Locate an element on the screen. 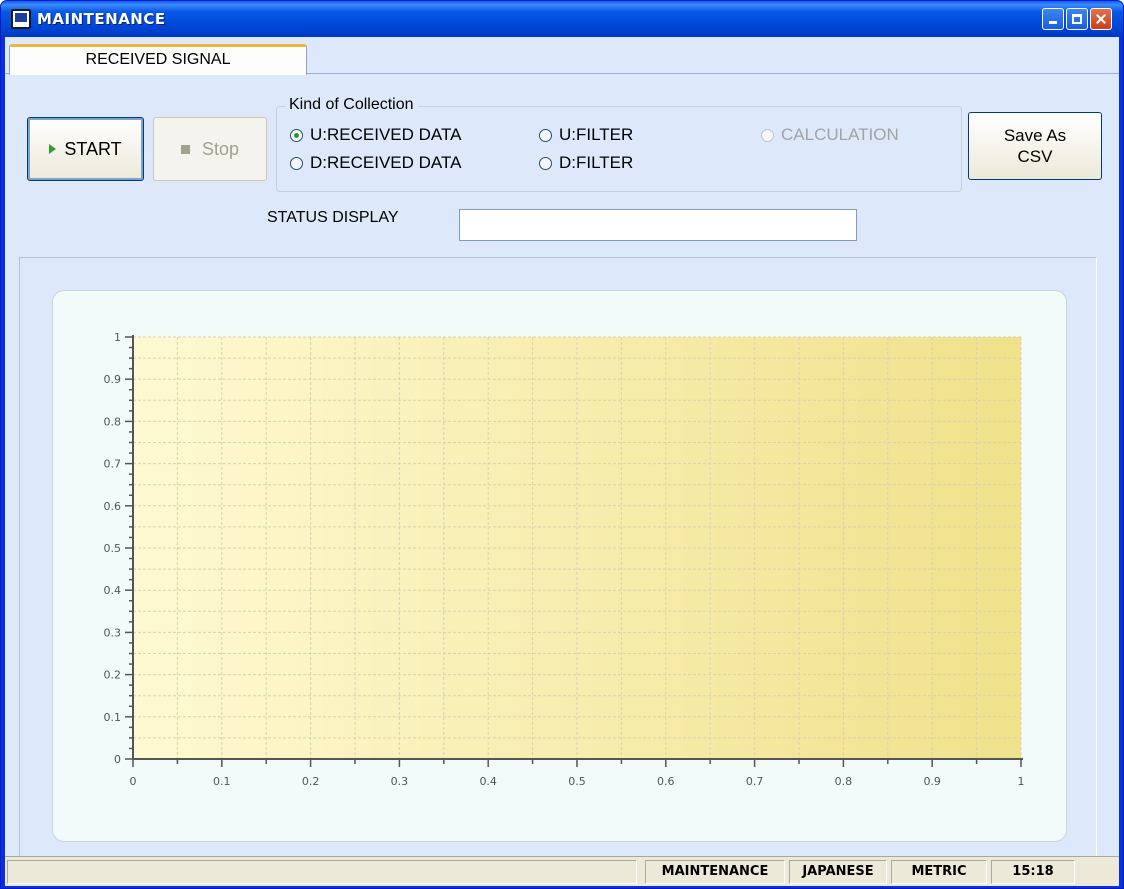  y-tick-label: 1 is located at coordinates (117, 337).